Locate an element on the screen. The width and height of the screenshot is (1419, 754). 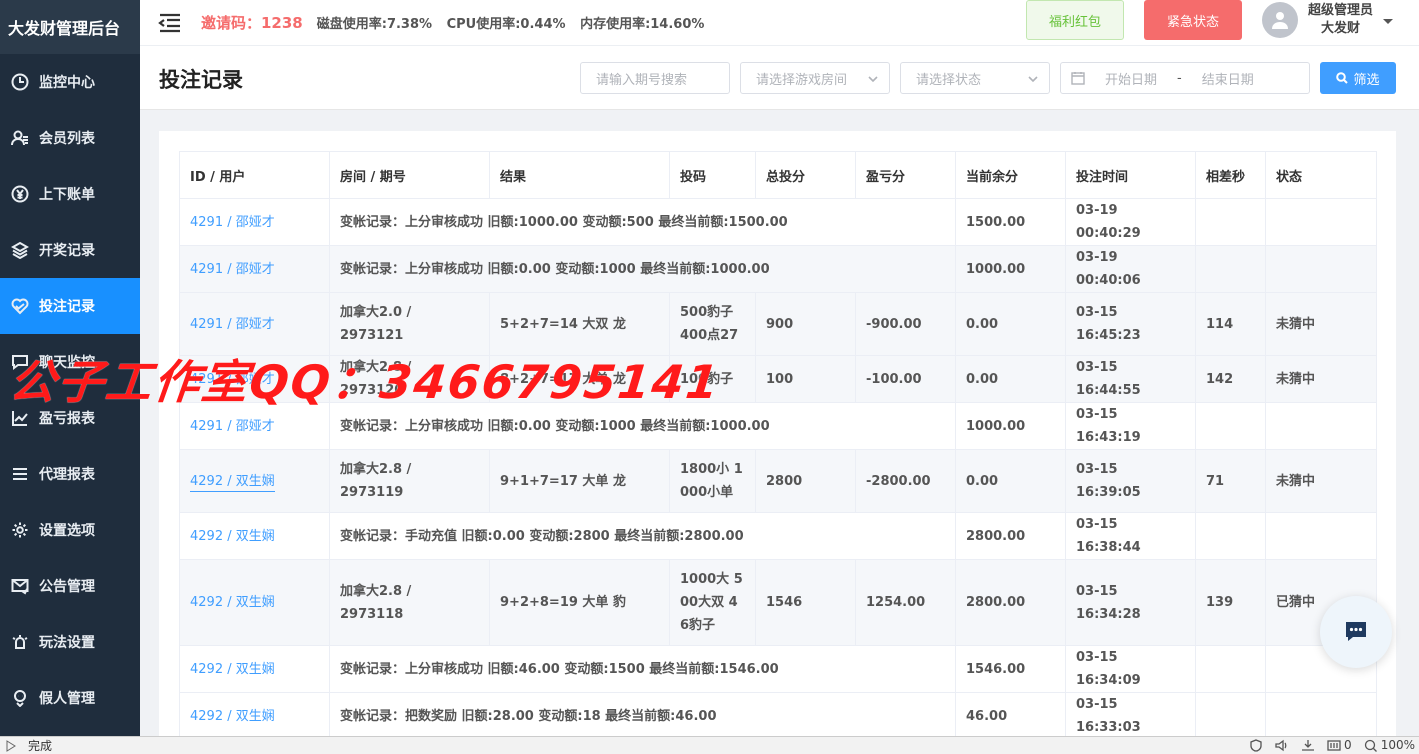
cpu-usage: CPU使用率:0.44% is located at coordinates (506, 24).